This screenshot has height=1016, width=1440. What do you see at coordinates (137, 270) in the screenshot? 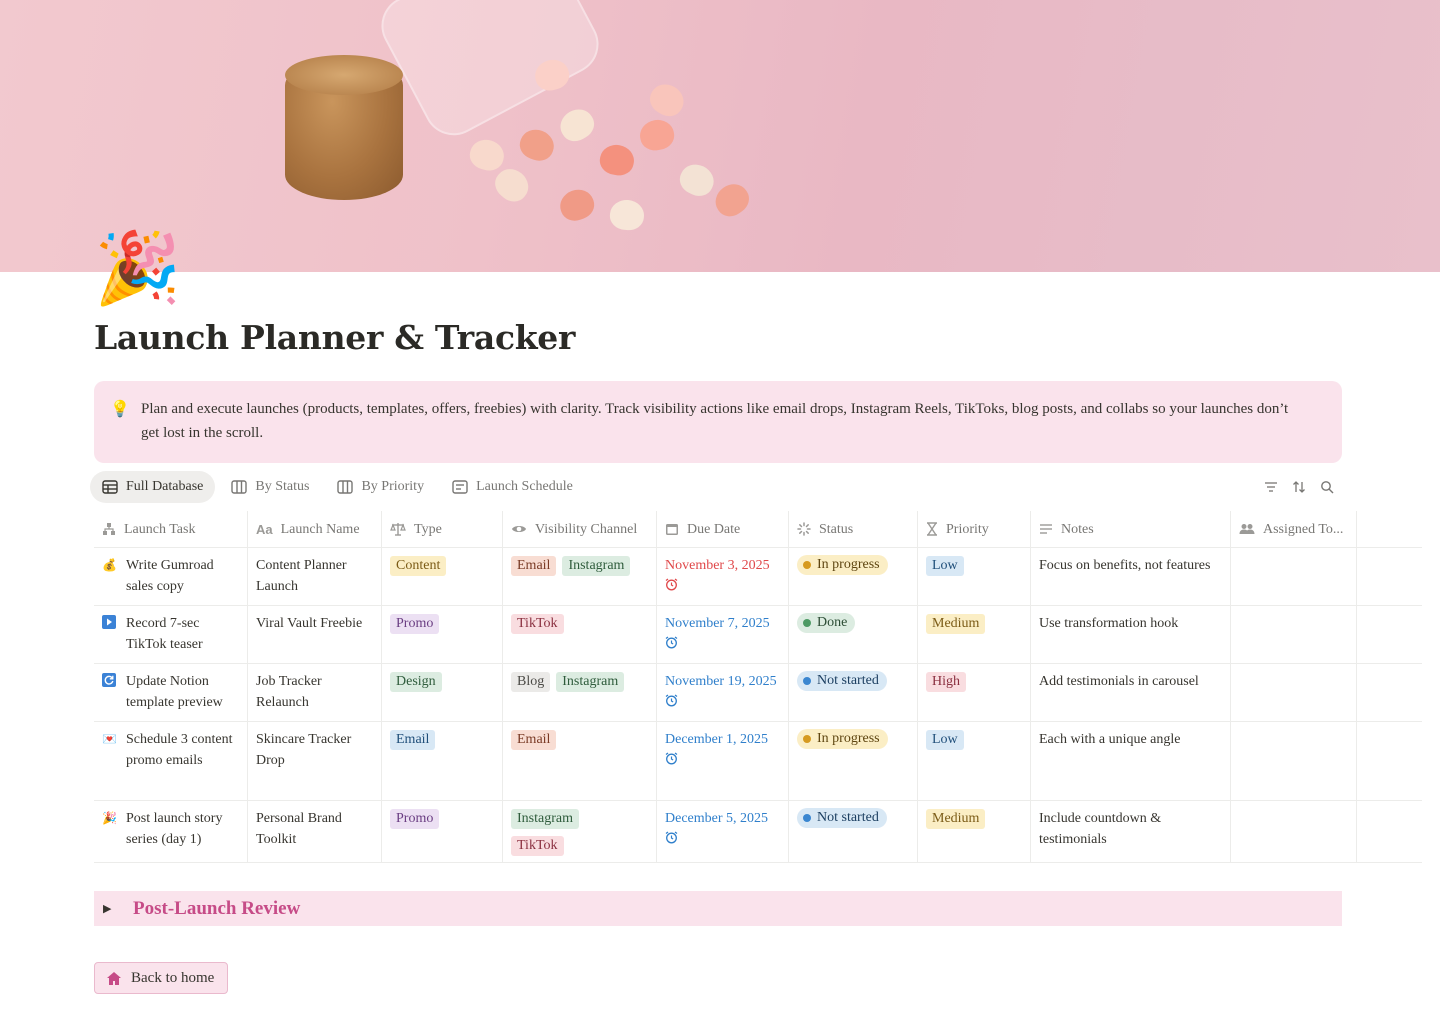
I see `page-icon-party-popper: 🎉` at bounding box center [137, 270].